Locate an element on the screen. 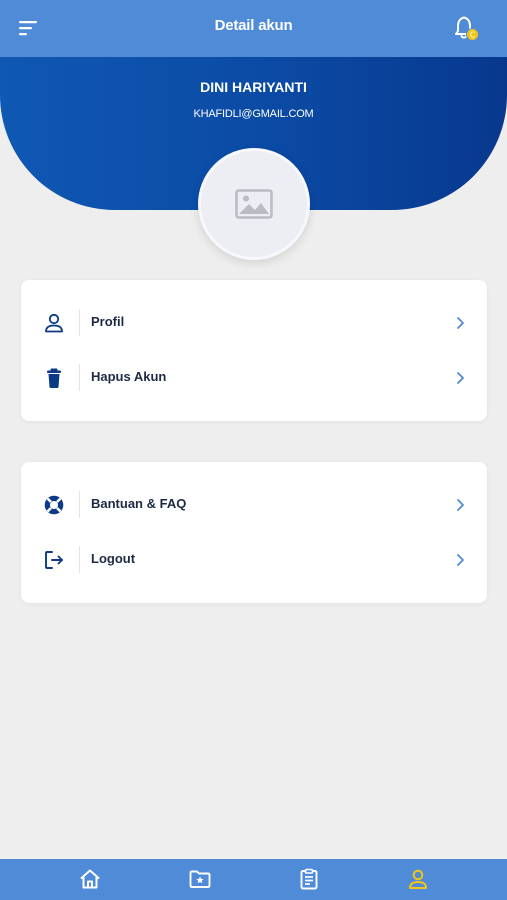  avatar is located at coordinates (254, 204).